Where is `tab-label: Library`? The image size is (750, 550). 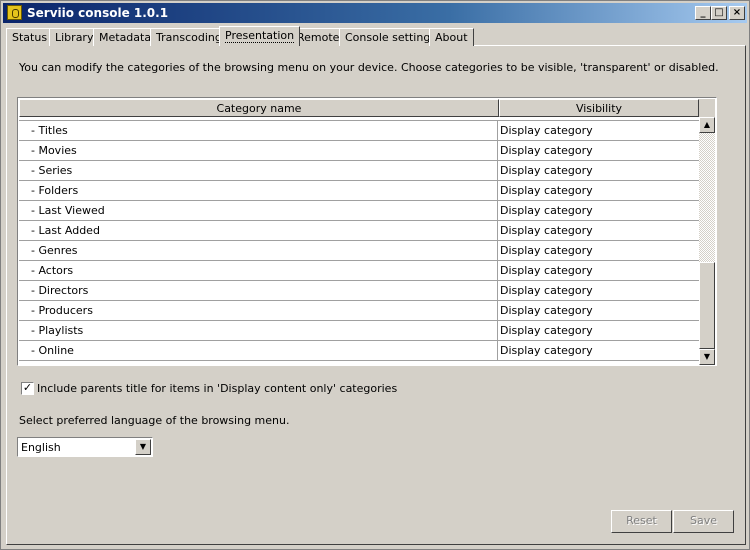 tab-label: Library is located at coordinates (74, 37).